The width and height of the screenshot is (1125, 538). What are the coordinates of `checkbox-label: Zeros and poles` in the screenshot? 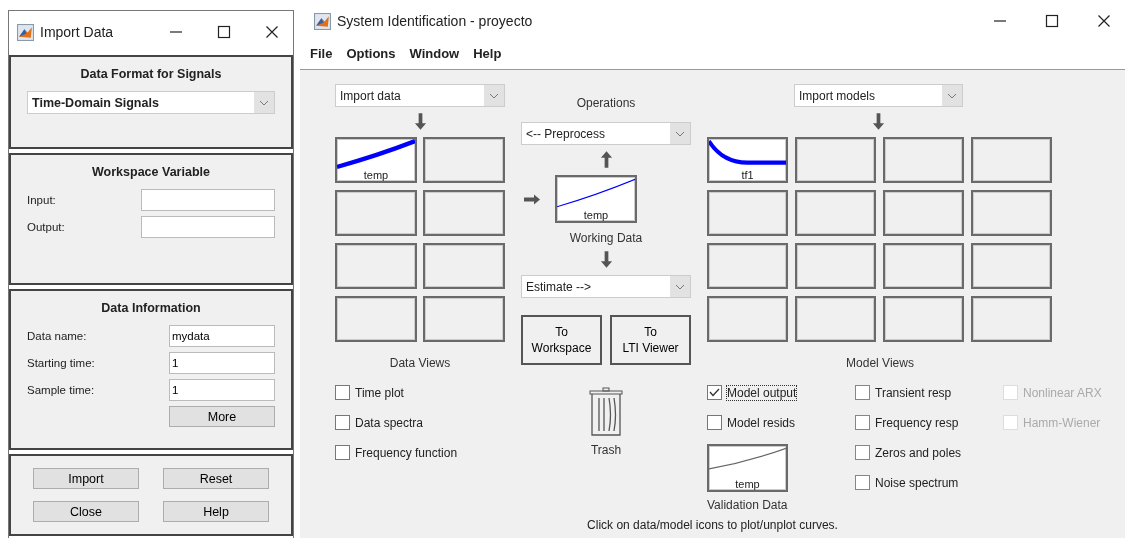 It's located at (918, 452).